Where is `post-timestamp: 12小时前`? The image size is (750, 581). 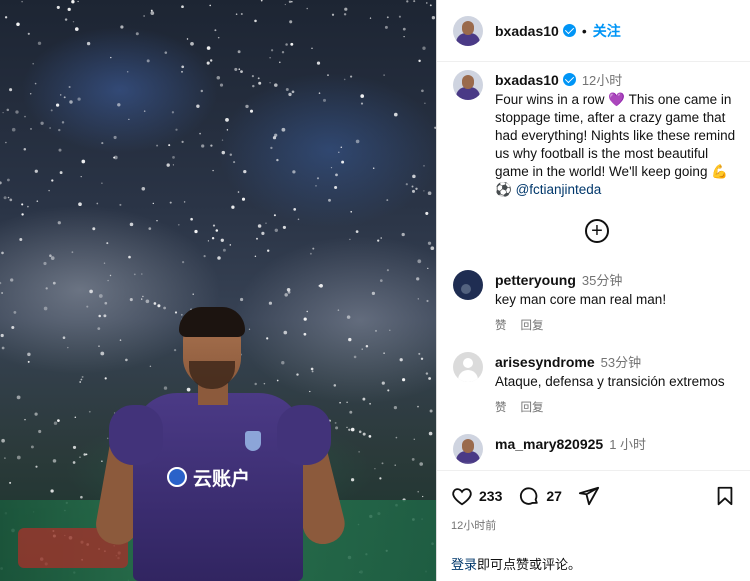
post-timestamp: 12小时前 is located at coordinates (474, 526).